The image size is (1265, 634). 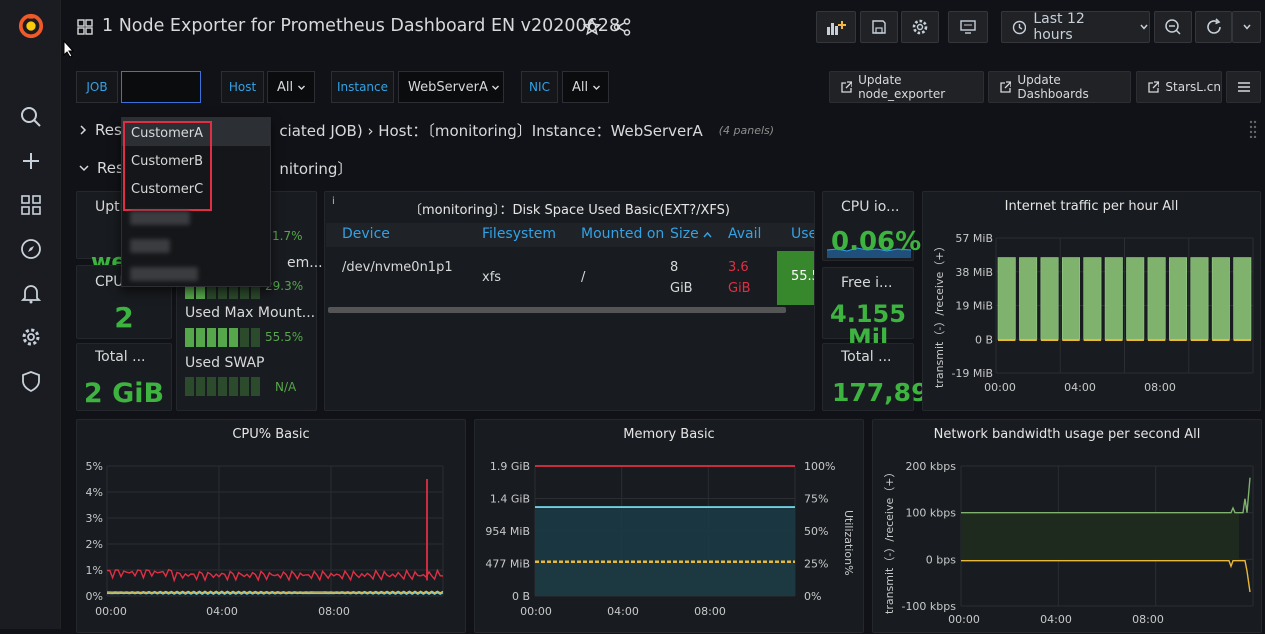 What do you see at coordinates (31, 26) in the screenshot?
I see `grafana-logo-icon` at bounding box center [31, 26].